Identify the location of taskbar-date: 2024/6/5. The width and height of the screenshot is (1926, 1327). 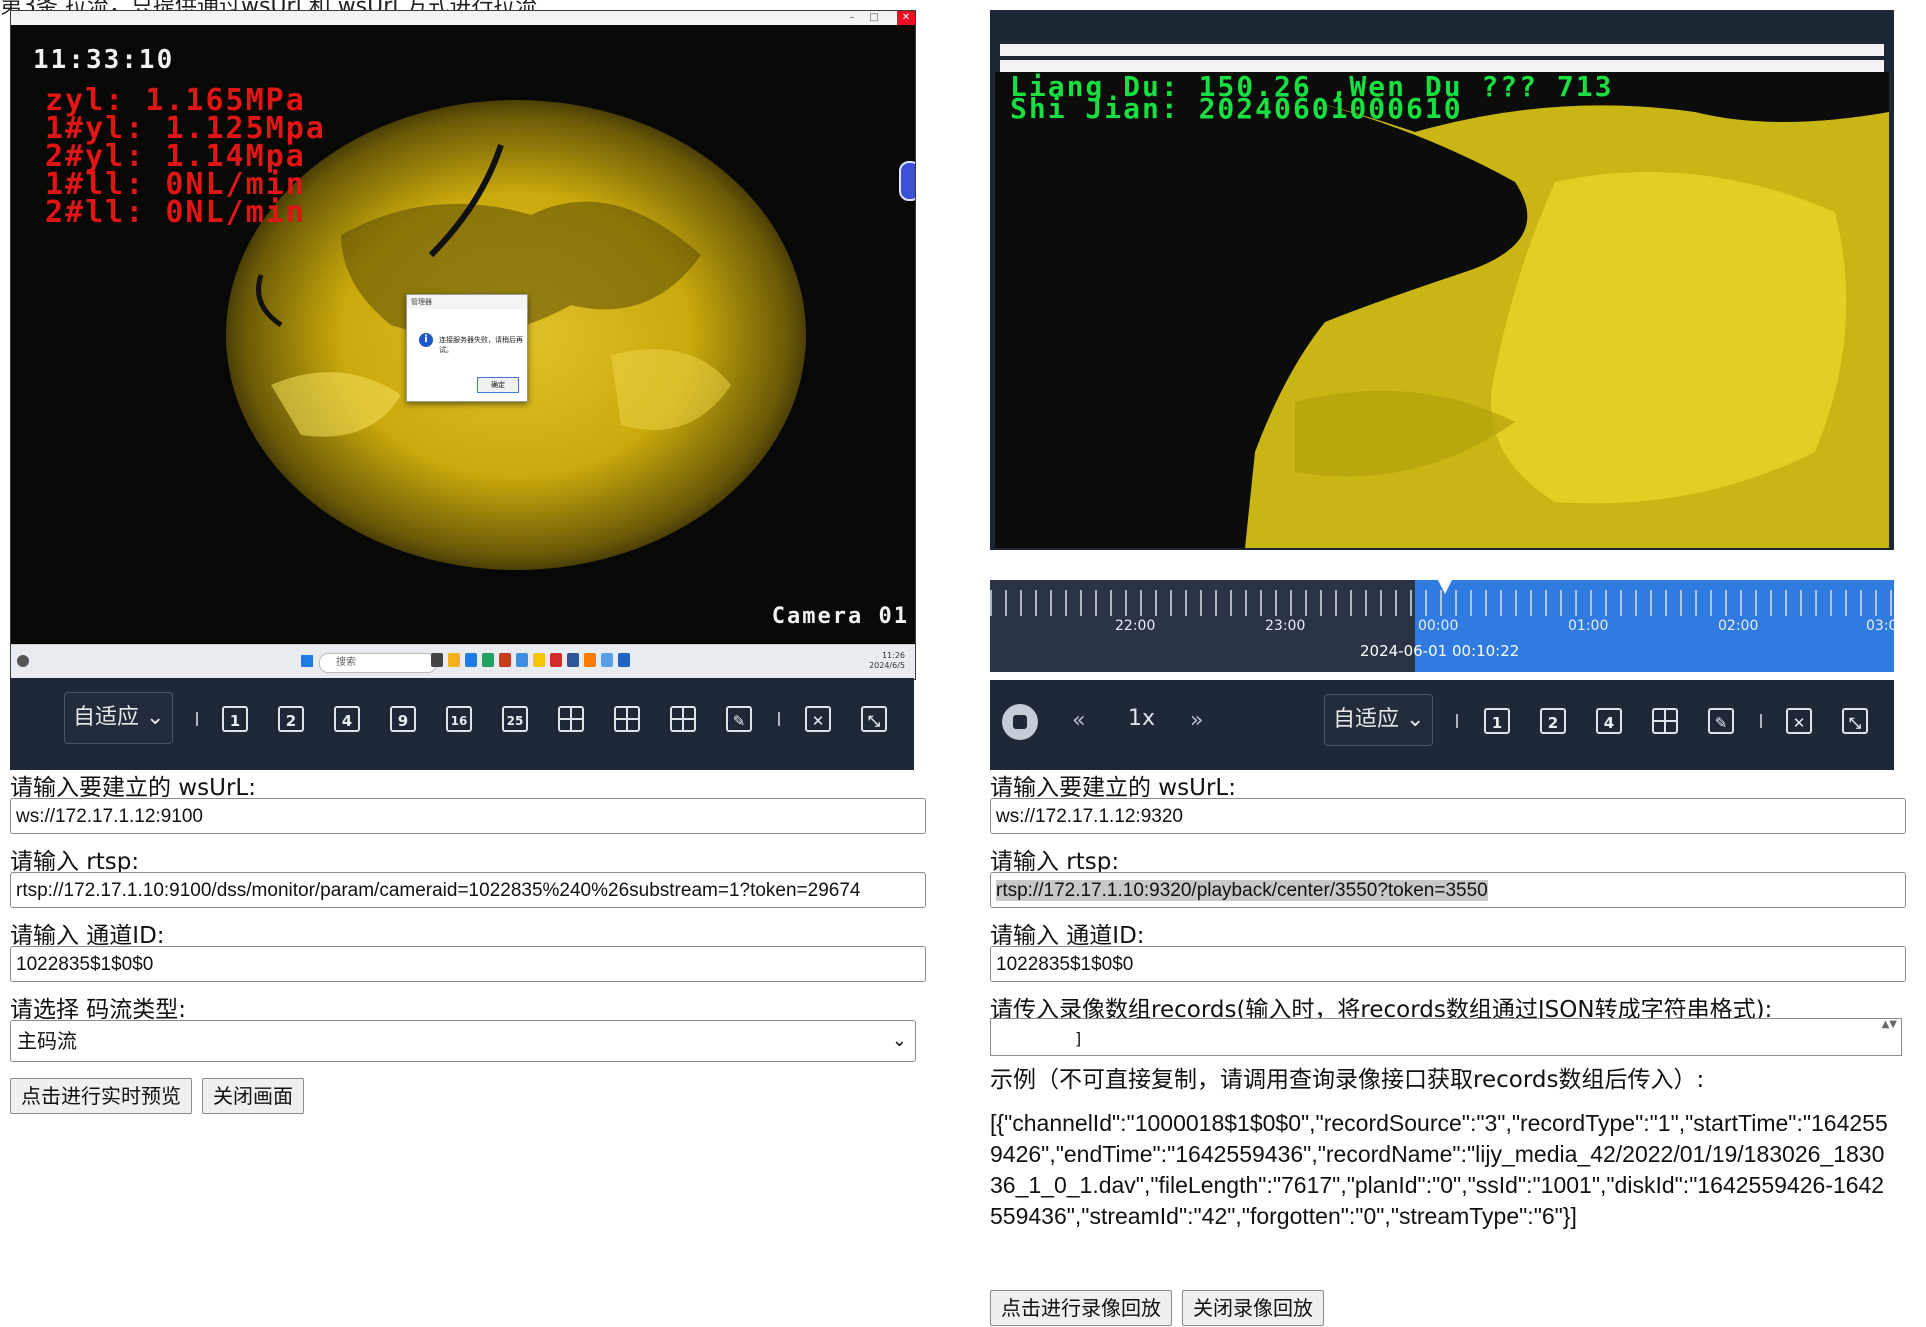
(887, 665).